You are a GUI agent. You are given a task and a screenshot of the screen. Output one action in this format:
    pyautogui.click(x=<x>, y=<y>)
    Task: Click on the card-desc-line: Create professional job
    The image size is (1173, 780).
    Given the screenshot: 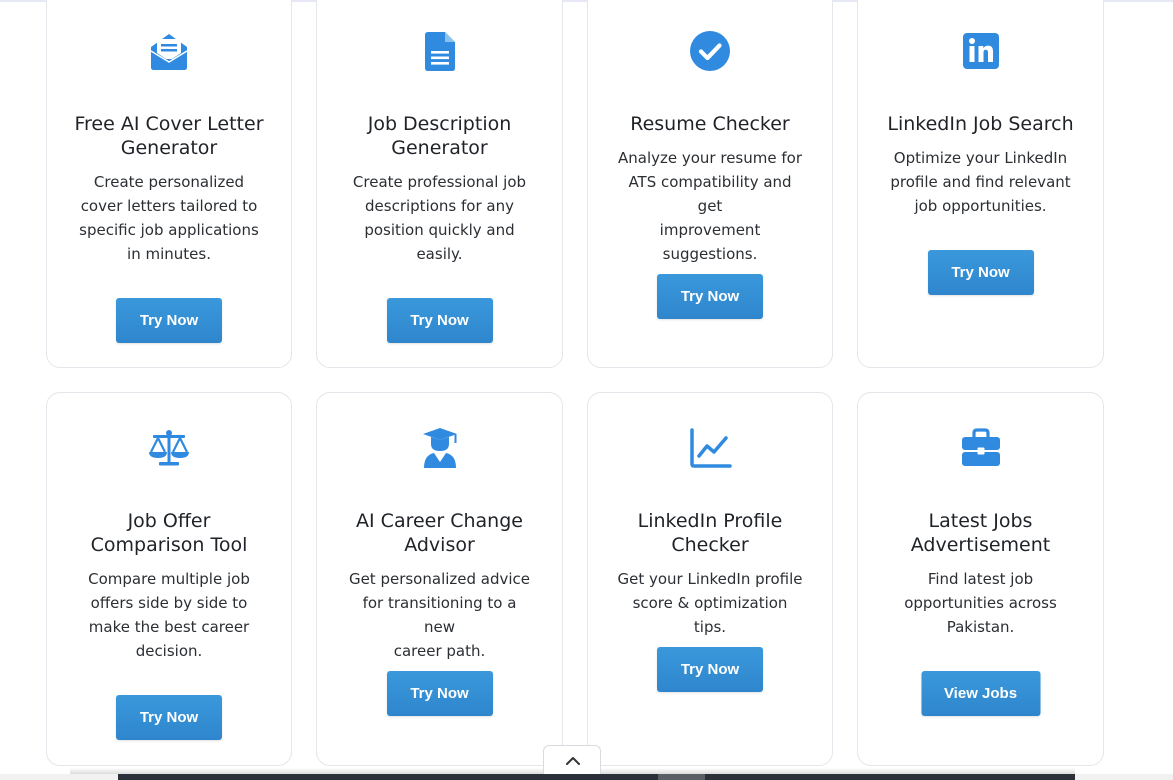 What is the action you would take?
    pyautogui.click(x=439, y=182)
    